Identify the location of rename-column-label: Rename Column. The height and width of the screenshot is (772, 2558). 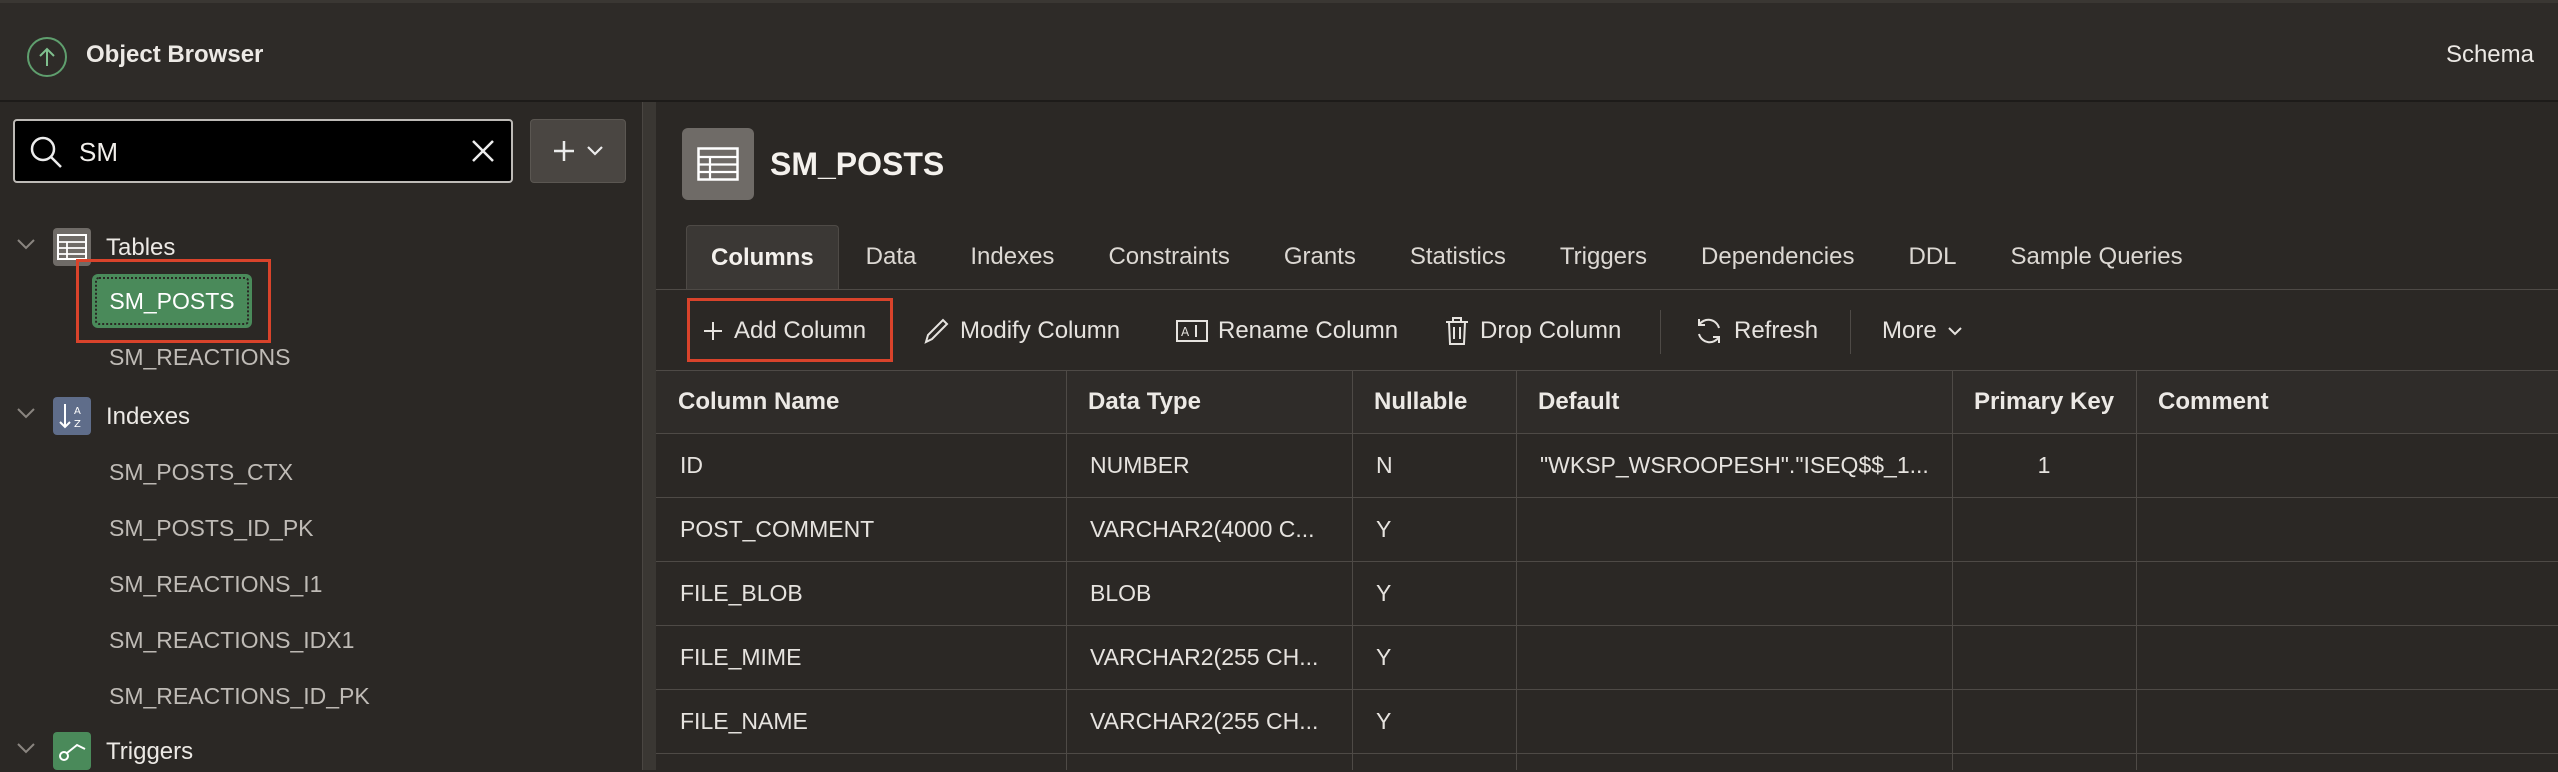
(1308, 330).